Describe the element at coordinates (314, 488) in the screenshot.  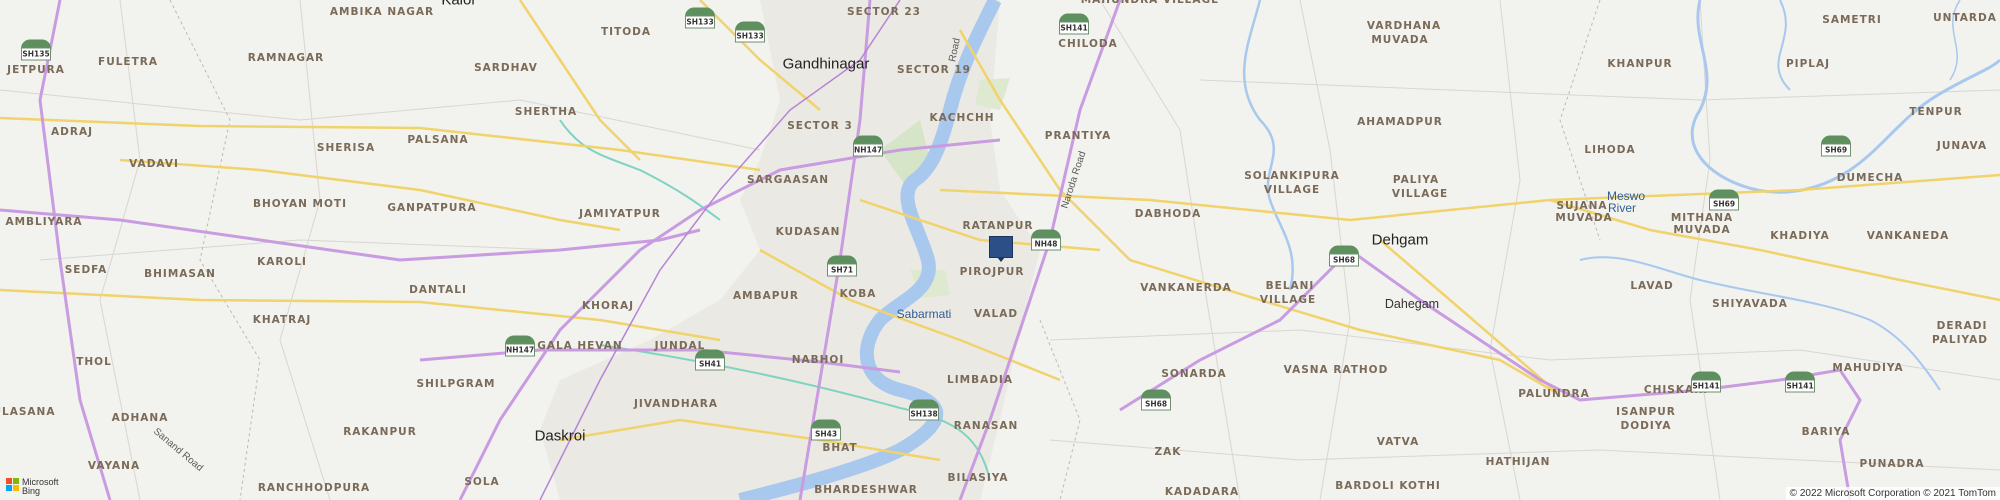
I see `village-label: RANCHHODPURA` at that location.